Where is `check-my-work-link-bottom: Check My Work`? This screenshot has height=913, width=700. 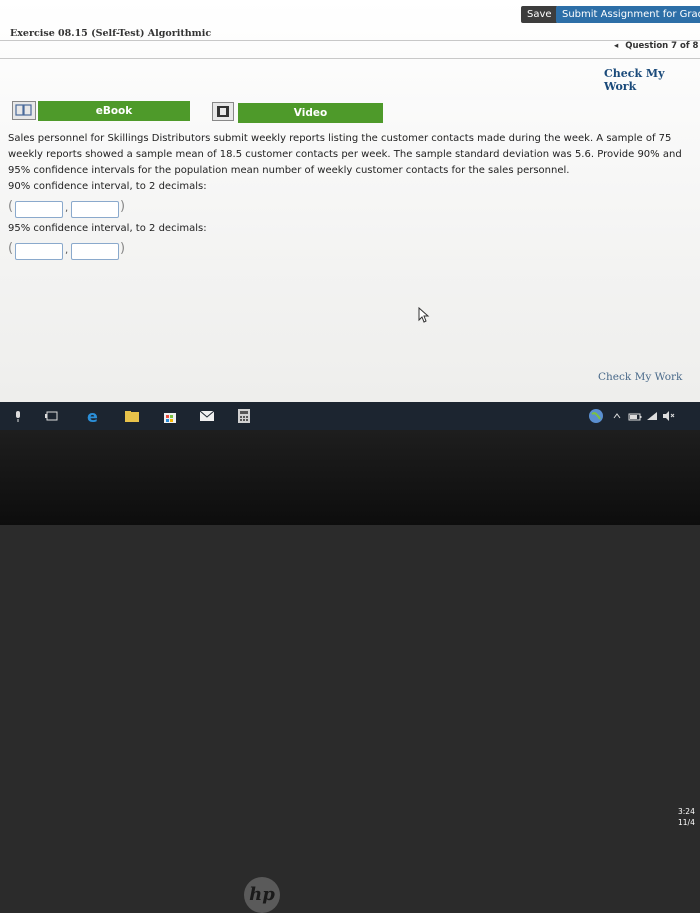 check-my-work-link-bottom: Check My Work is located at coordinates (640, 377).